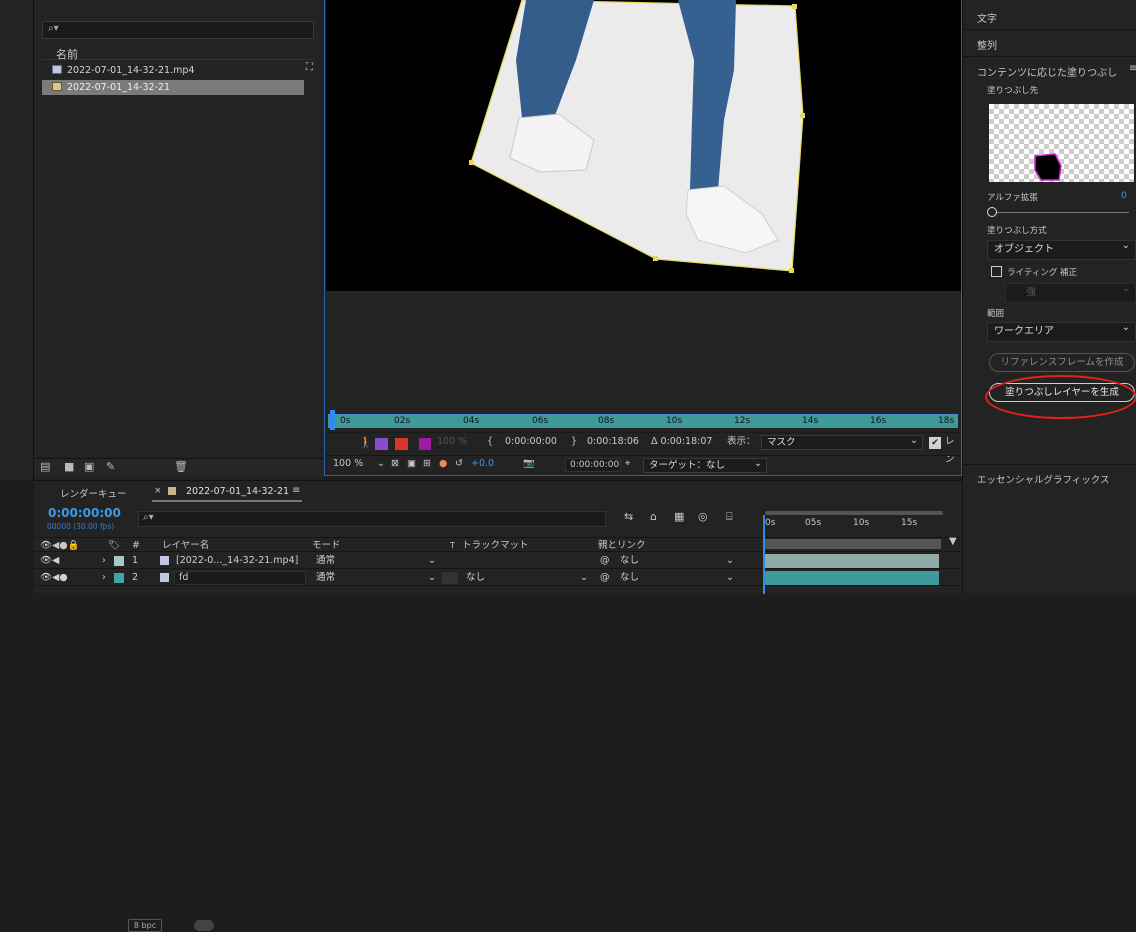 This screenshot has height=932, width=1136. I want to click on layer-switches: 👁◀, so click(49, 560).